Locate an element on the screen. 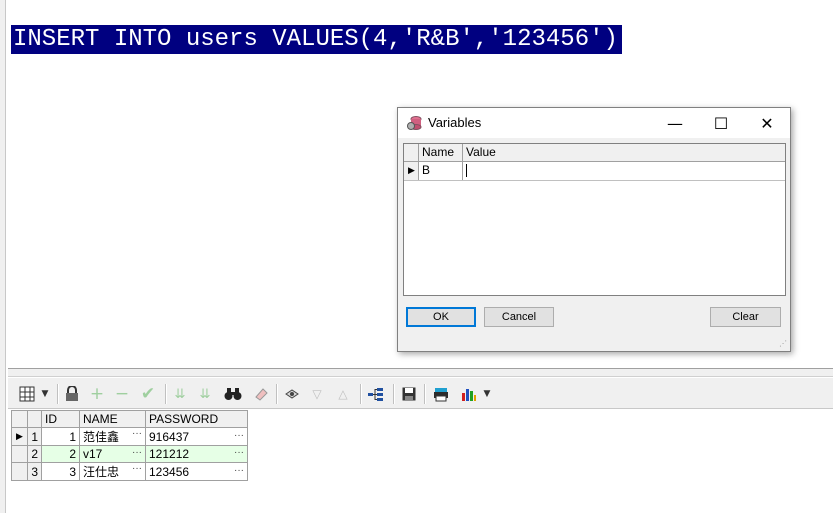 The height and width of the screenshot is (513, 833). rownum-header is located at coordinates (34, 419).